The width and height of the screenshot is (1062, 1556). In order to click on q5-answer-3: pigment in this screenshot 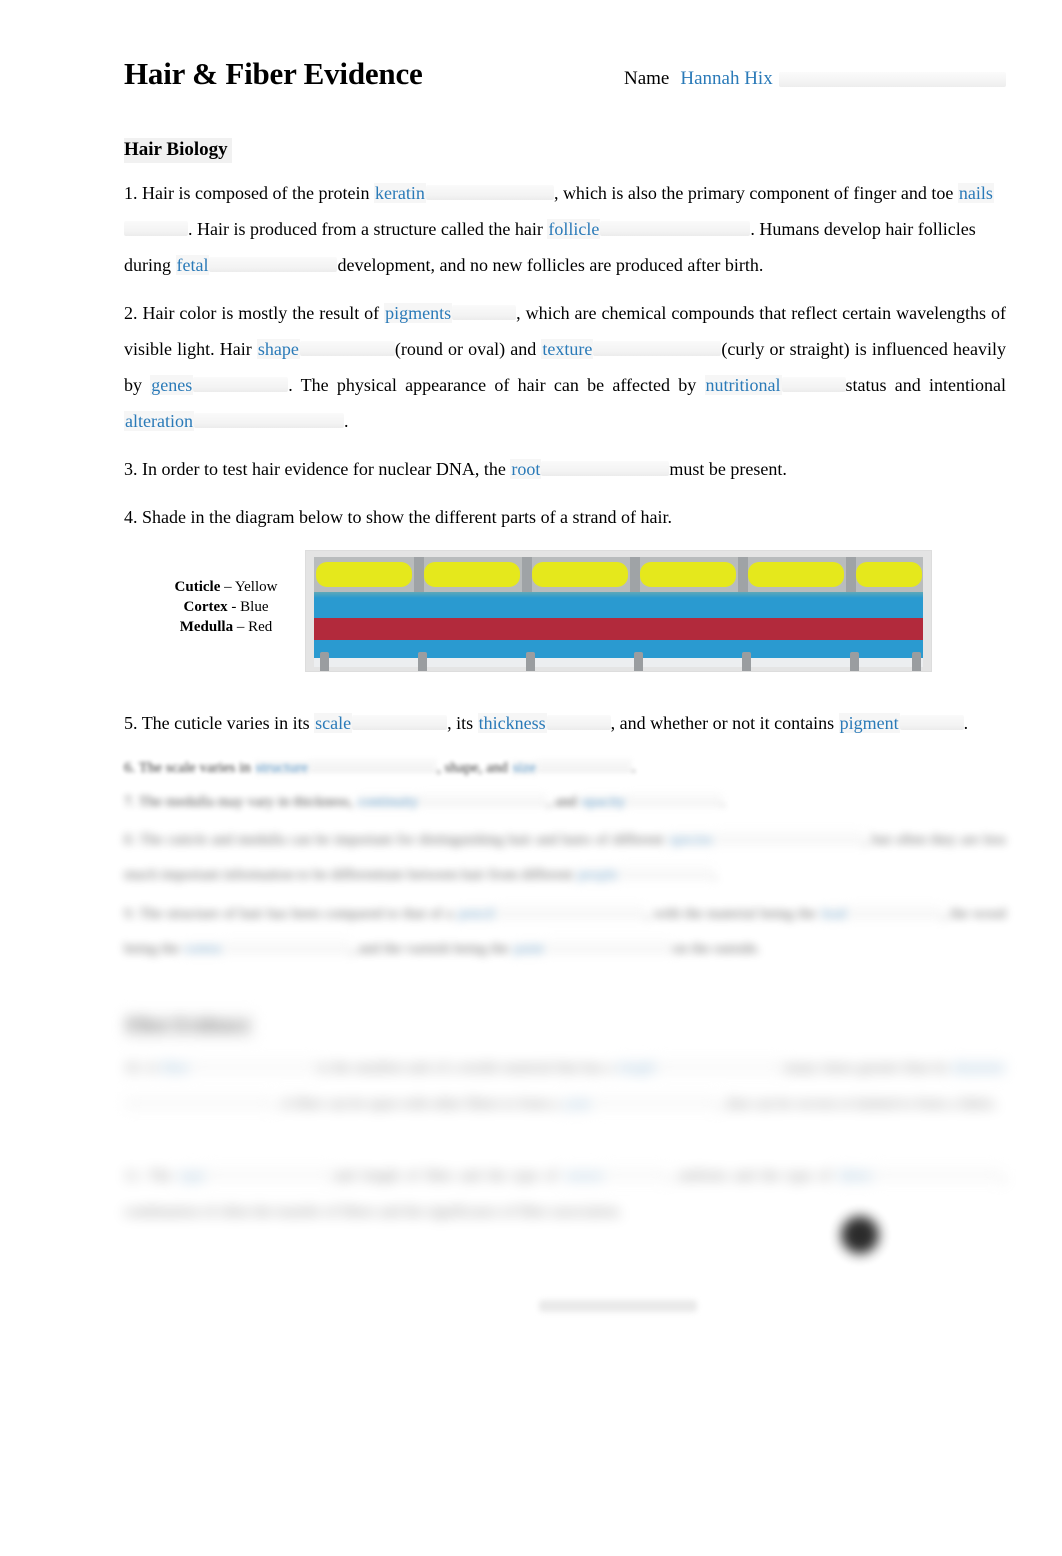, I will do `click(869, 723)`.